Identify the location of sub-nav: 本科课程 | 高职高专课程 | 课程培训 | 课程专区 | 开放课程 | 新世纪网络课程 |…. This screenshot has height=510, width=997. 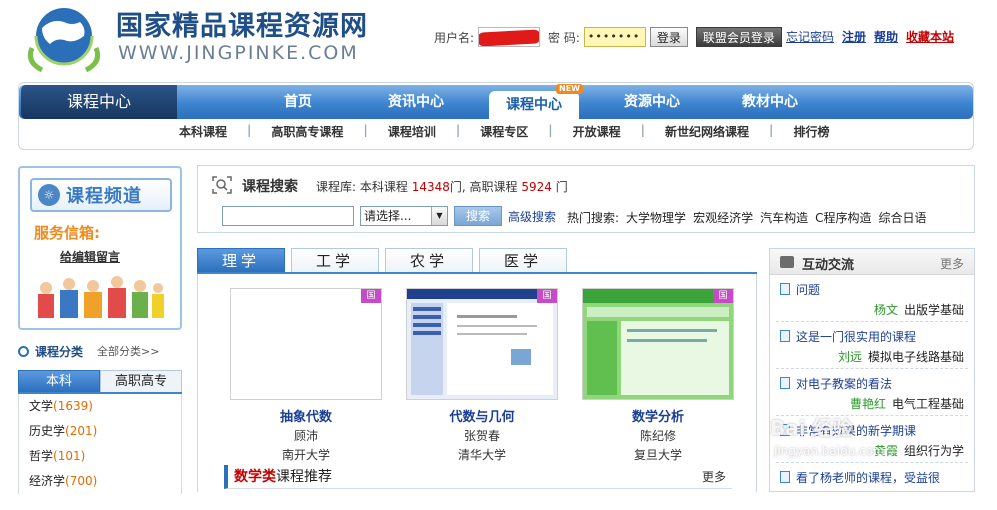
(504, 131).